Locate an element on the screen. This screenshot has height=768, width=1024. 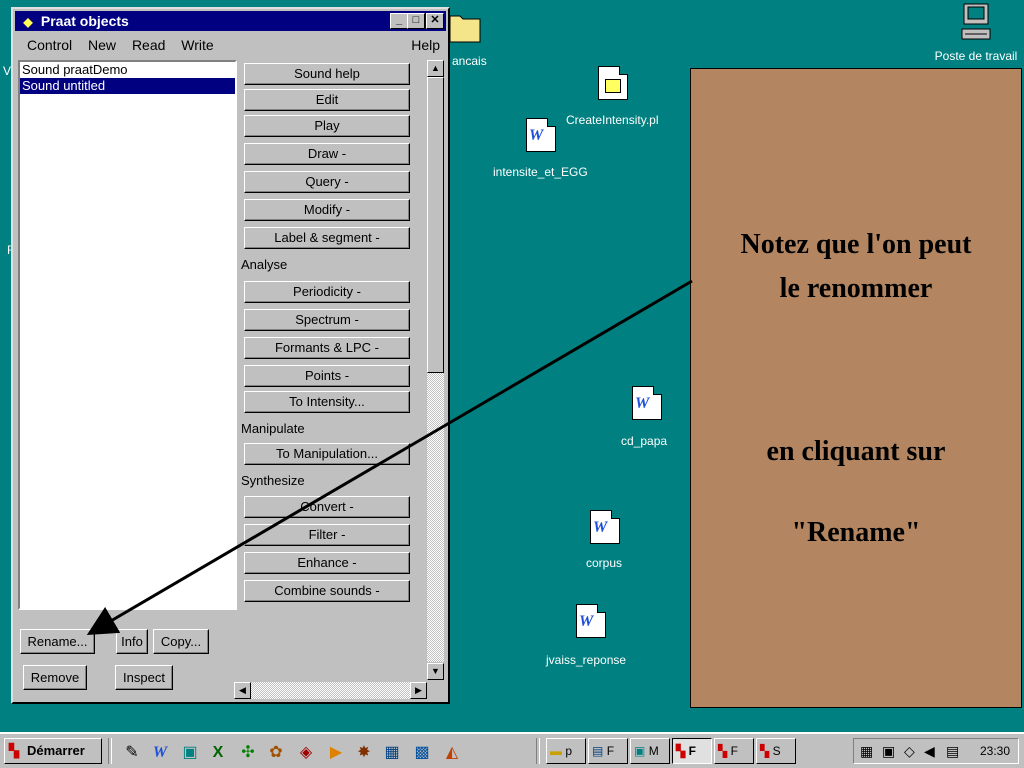
start-button: ▚ Démarrer is located at coordinates (53, 751).